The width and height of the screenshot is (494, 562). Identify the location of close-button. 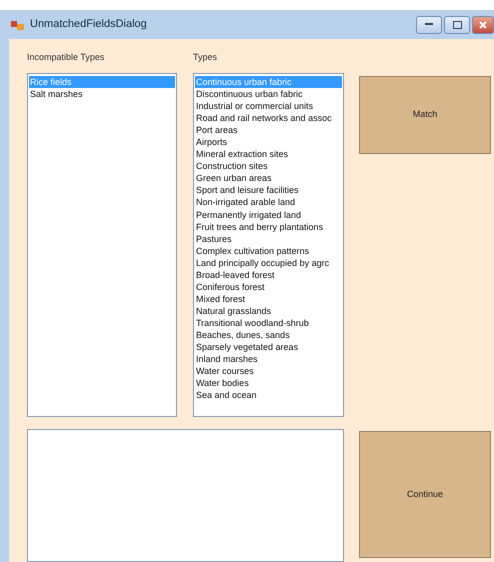
(483, 25).